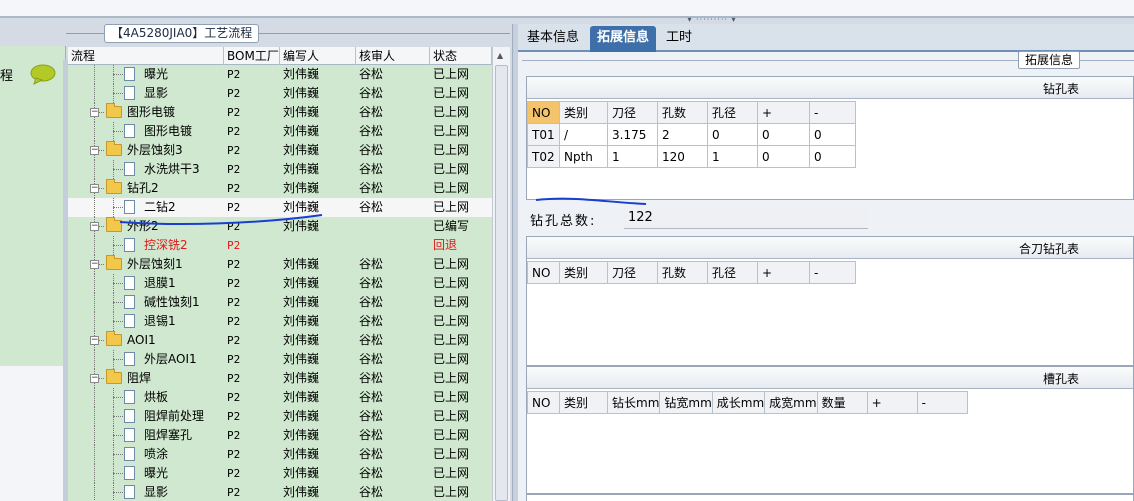  What do you see at coordinates (682, 112) in the screenshot?
I see `grid-column-header: 孔数` at bounding box center [682, 112].